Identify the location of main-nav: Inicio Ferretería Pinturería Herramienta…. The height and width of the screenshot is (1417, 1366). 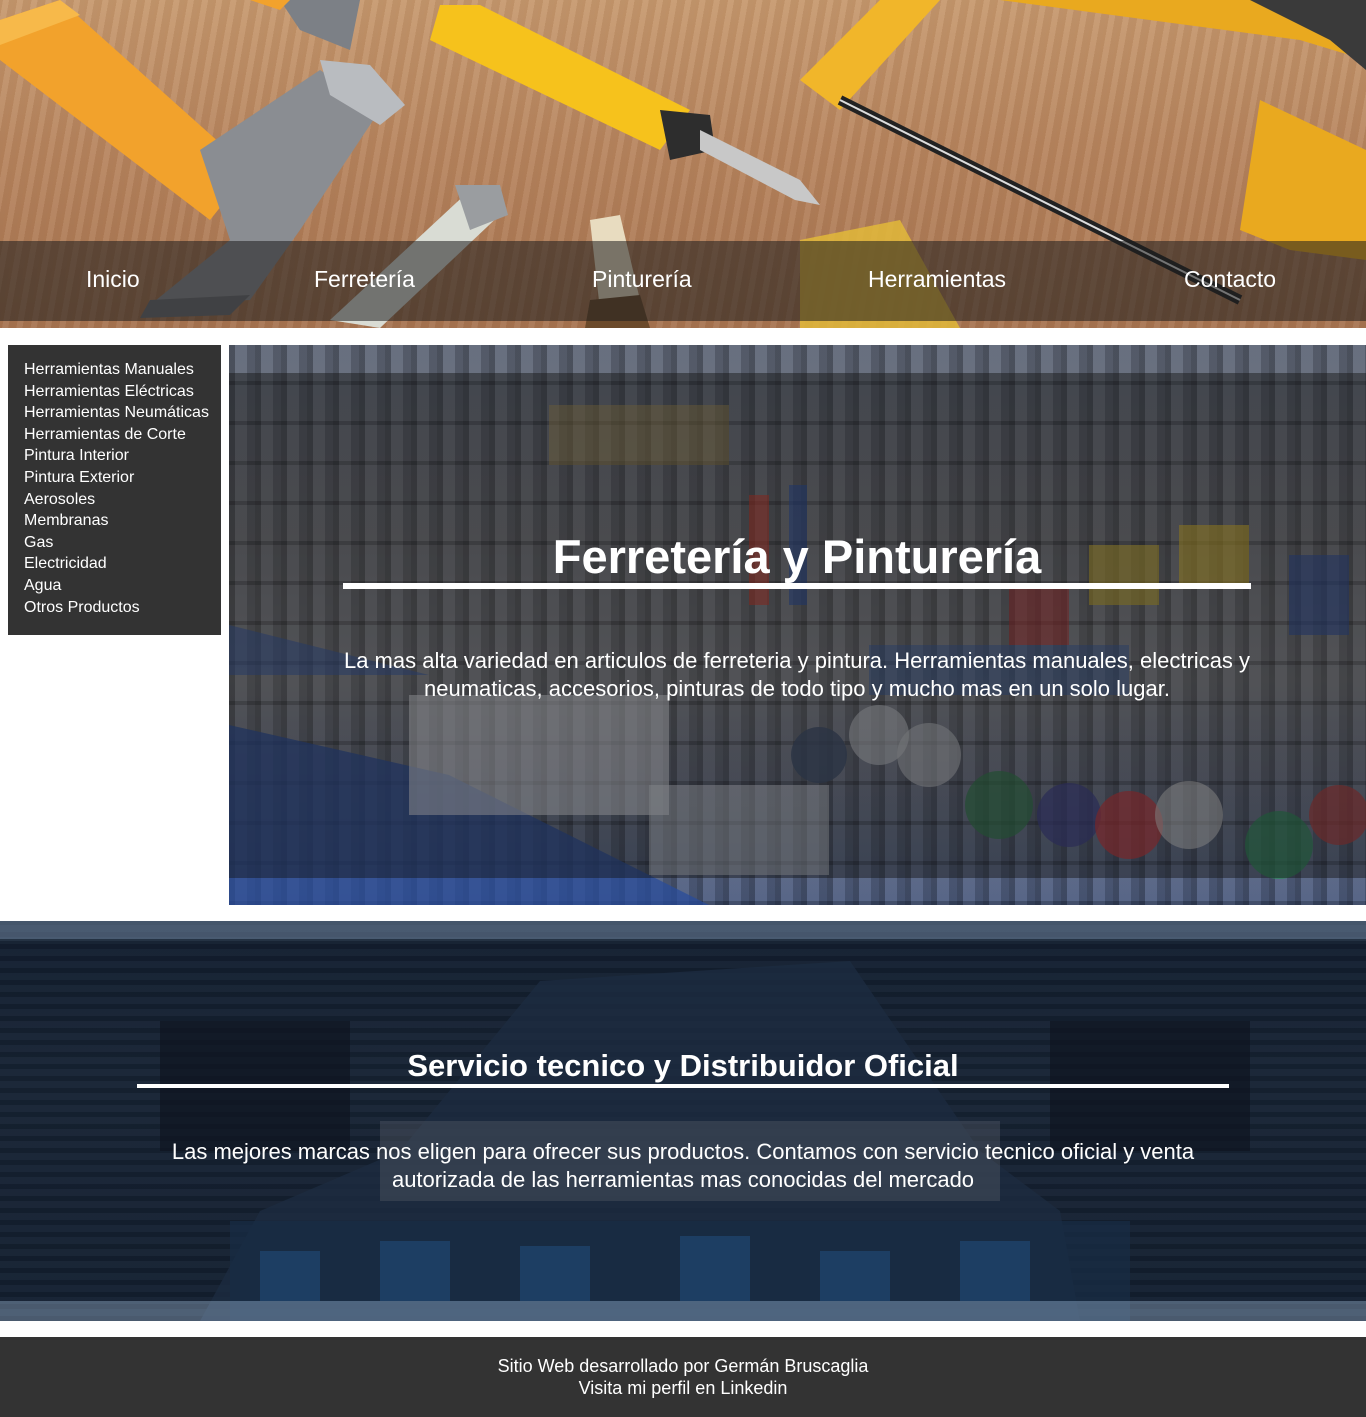
(683, 281).